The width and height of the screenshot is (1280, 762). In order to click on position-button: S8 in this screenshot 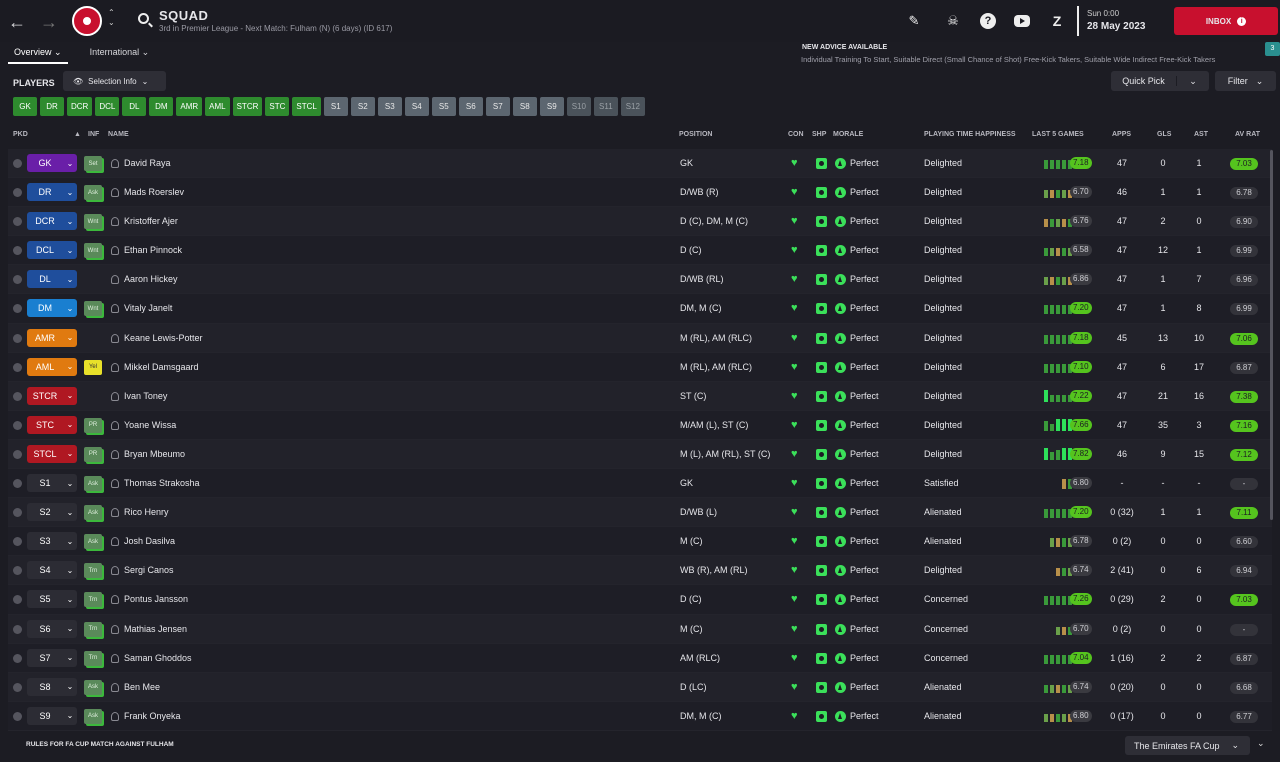, I will do `click(524, 106)`.